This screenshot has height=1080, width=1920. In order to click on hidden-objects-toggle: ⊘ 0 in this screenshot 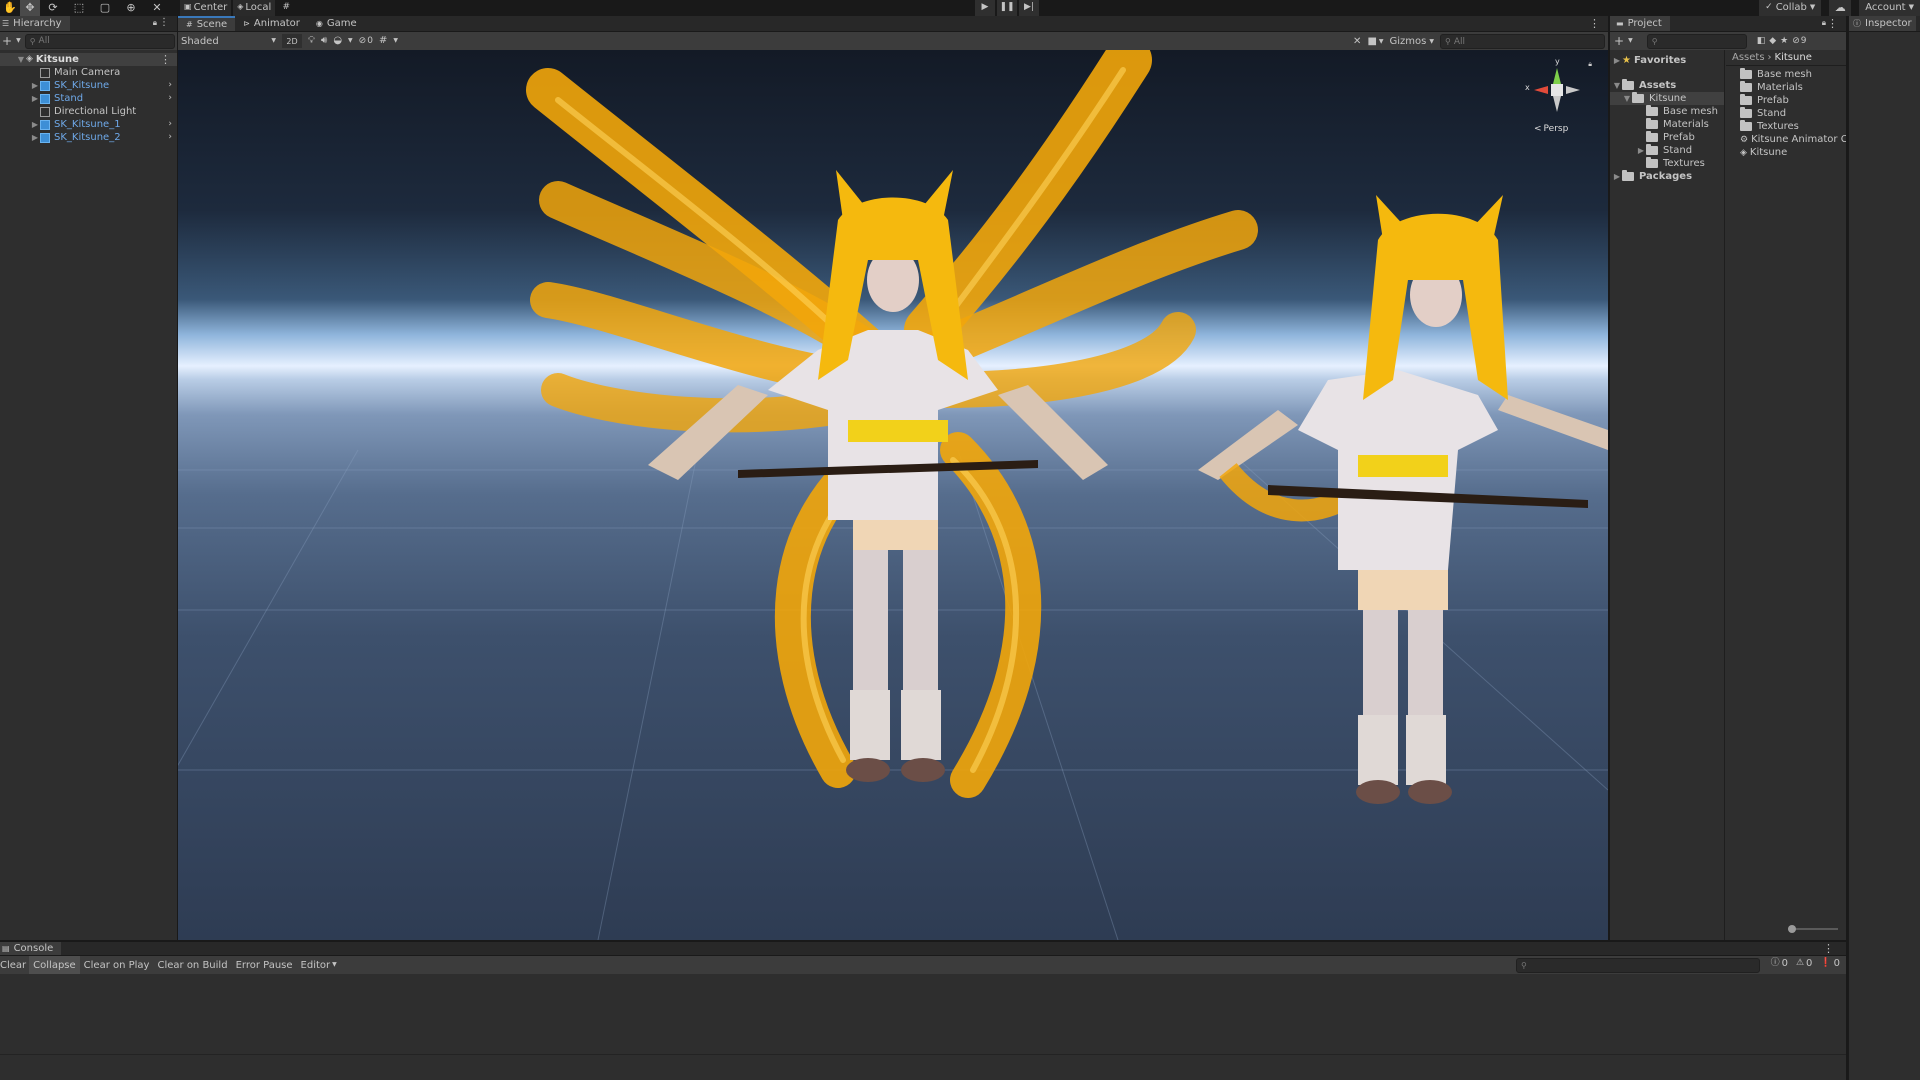, I will do `click(366, 41)`.